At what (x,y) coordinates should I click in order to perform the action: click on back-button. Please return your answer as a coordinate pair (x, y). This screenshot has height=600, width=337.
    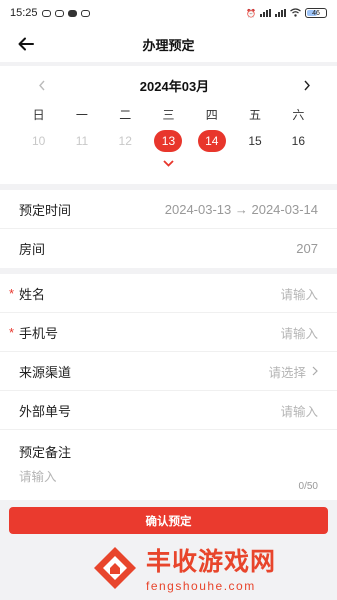
    Looking at the image, I should click on (26, 44).